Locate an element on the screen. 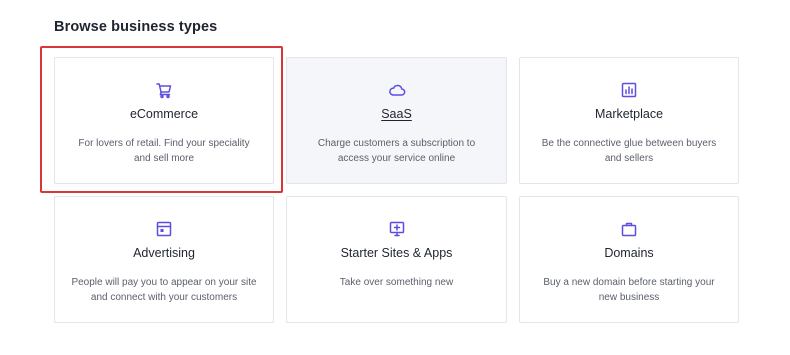 The width and height of the screenshot is (790, 355). card-title: SaaS is located at coordinates (396, 114).